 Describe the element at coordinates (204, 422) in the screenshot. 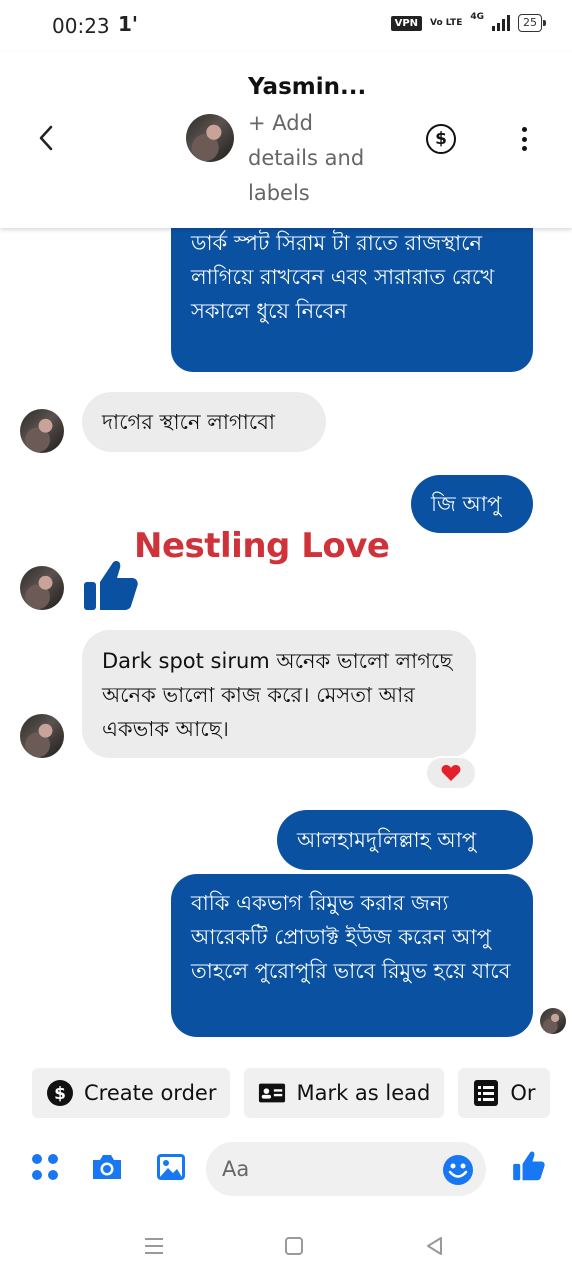

I see `message-bubble-incoming: দাগের স্থানে লাগাবো` at that location.